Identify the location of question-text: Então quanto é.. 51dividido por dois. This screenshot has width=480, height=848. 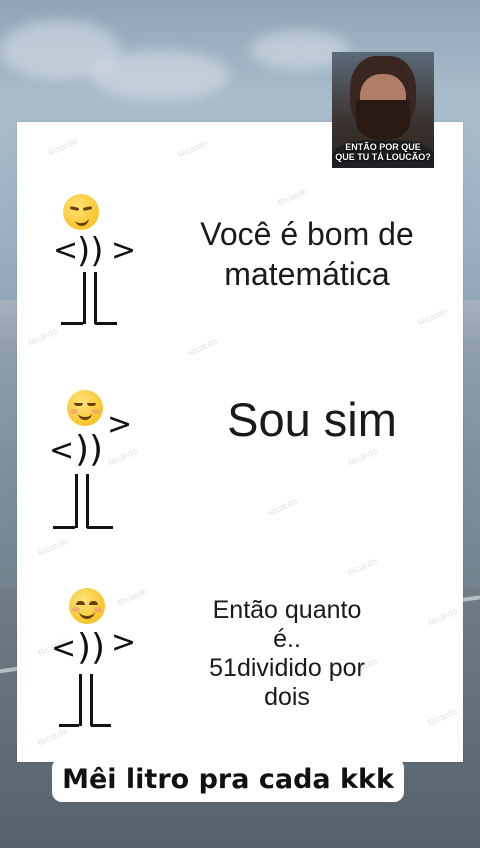
(287, 654).